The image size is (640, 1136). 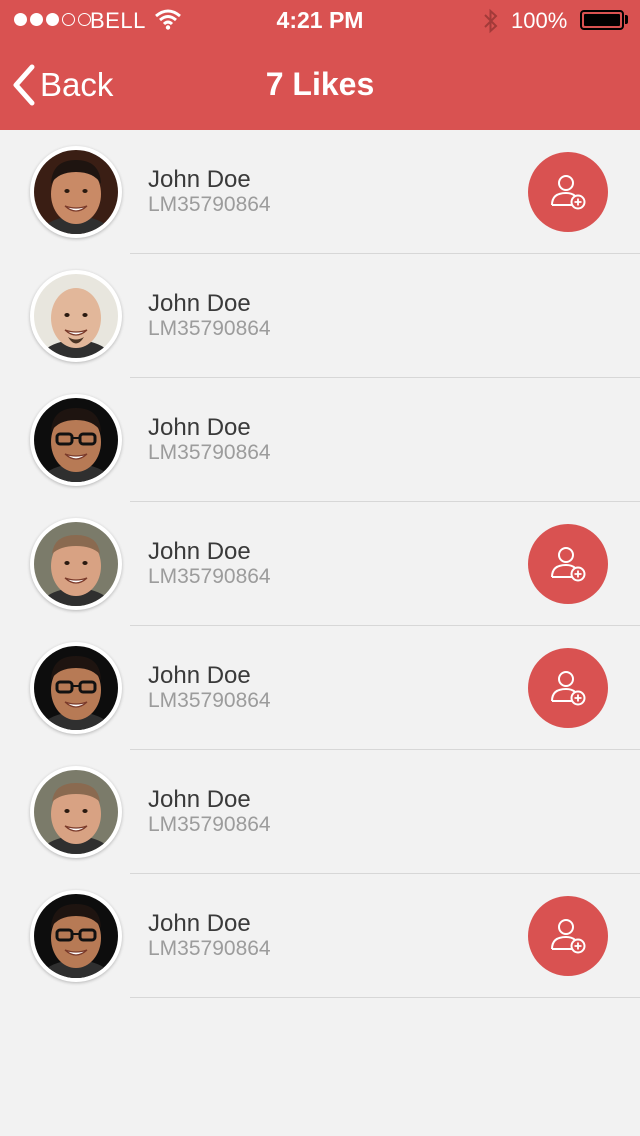 What do you see at coordinates (385, 997) in the screenshot?
I see `row-divider` at bounding box center [385, 997].